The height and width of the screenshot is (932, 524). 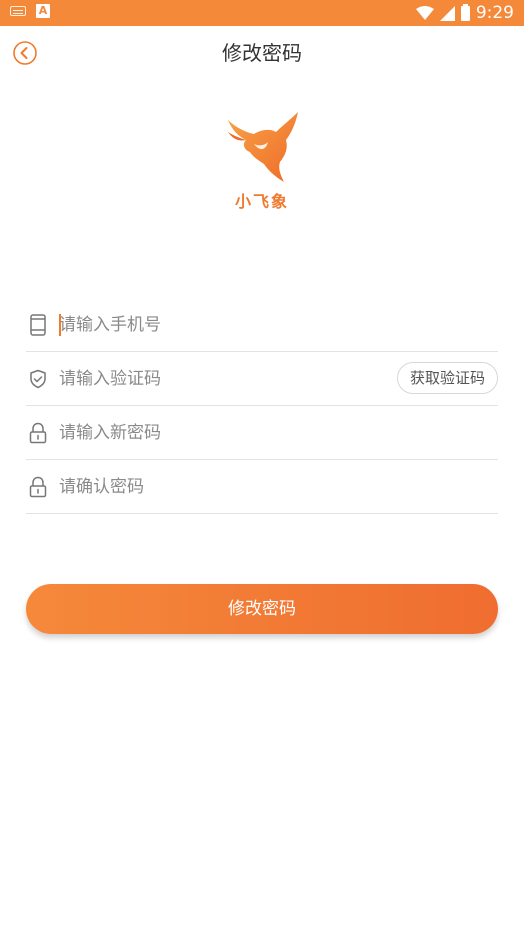 I want to click on page-title: 修改密码, so click(x=262, y=53).